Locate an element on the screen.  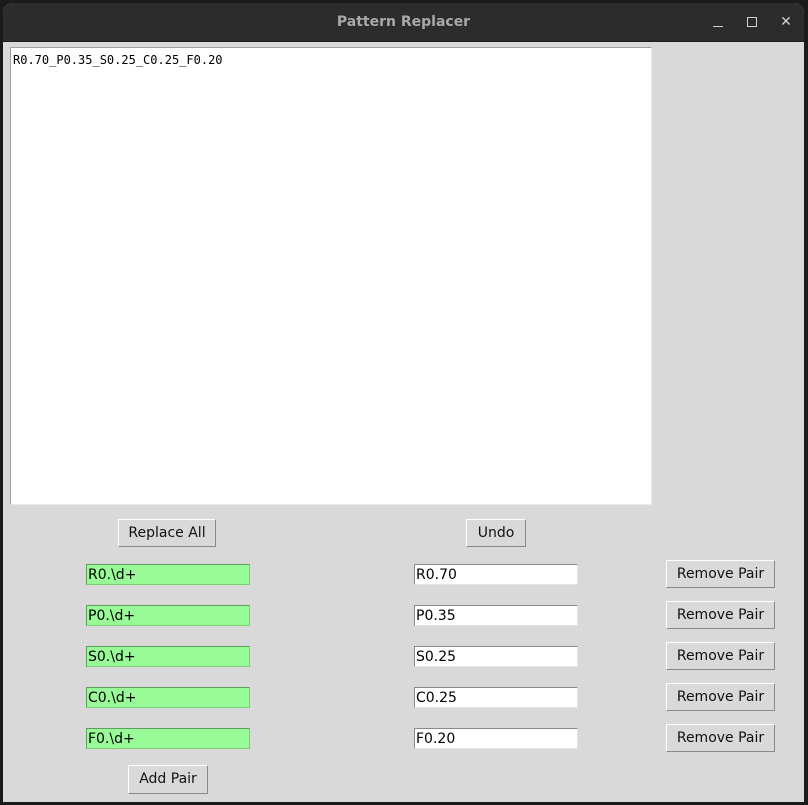
close-button: ✕ is located at coordinates (786, 22).